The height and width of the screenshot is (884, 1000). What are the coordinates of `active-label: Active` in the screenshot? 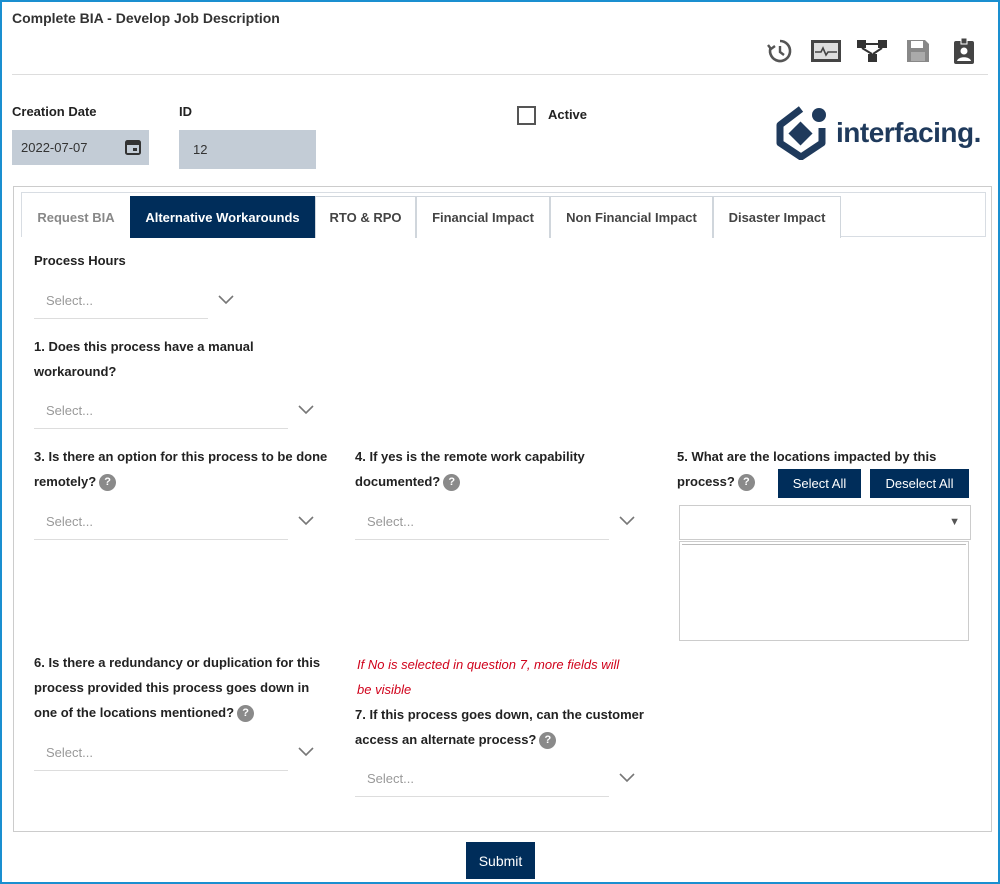 It's located at (568, 114).